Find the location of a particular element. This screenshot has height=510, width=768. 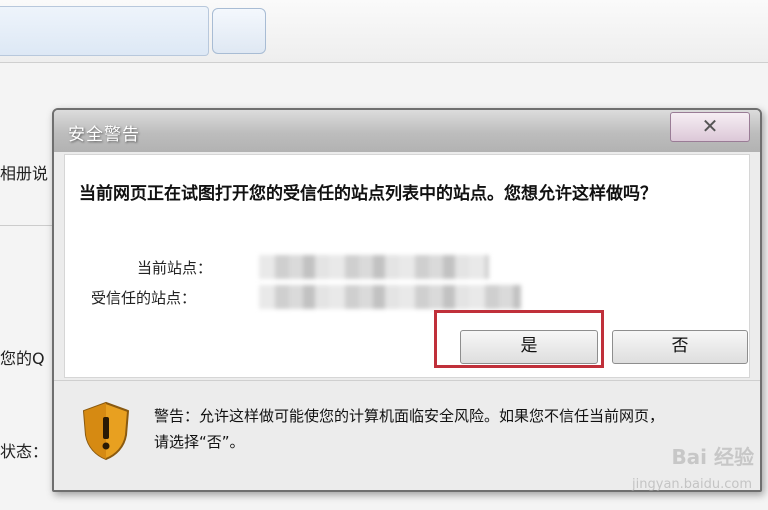

background-label-qq: 您的Q is located at coordinates (22, 358).